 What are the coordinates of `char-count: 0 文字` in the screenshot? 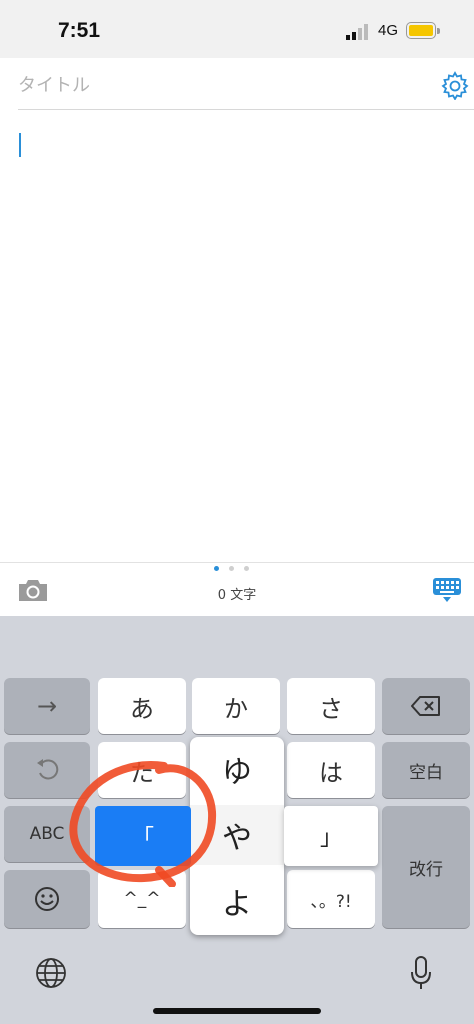 It's located at (237, 595).